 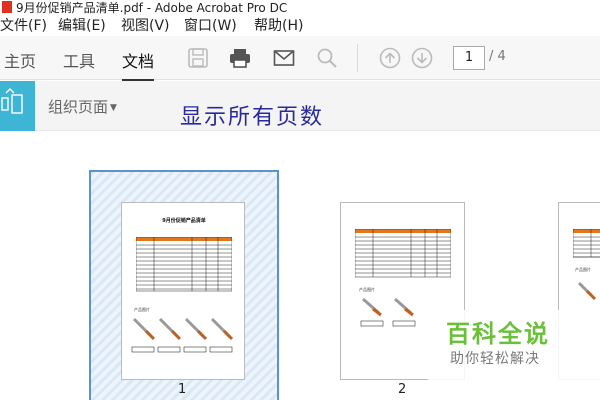 I want to click on menu-help: 帮助(H), so click(x=278, y=26).